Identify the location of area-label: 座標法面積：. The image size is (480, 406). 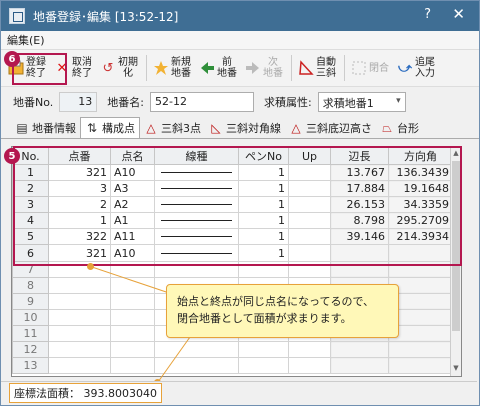
(47, 393).